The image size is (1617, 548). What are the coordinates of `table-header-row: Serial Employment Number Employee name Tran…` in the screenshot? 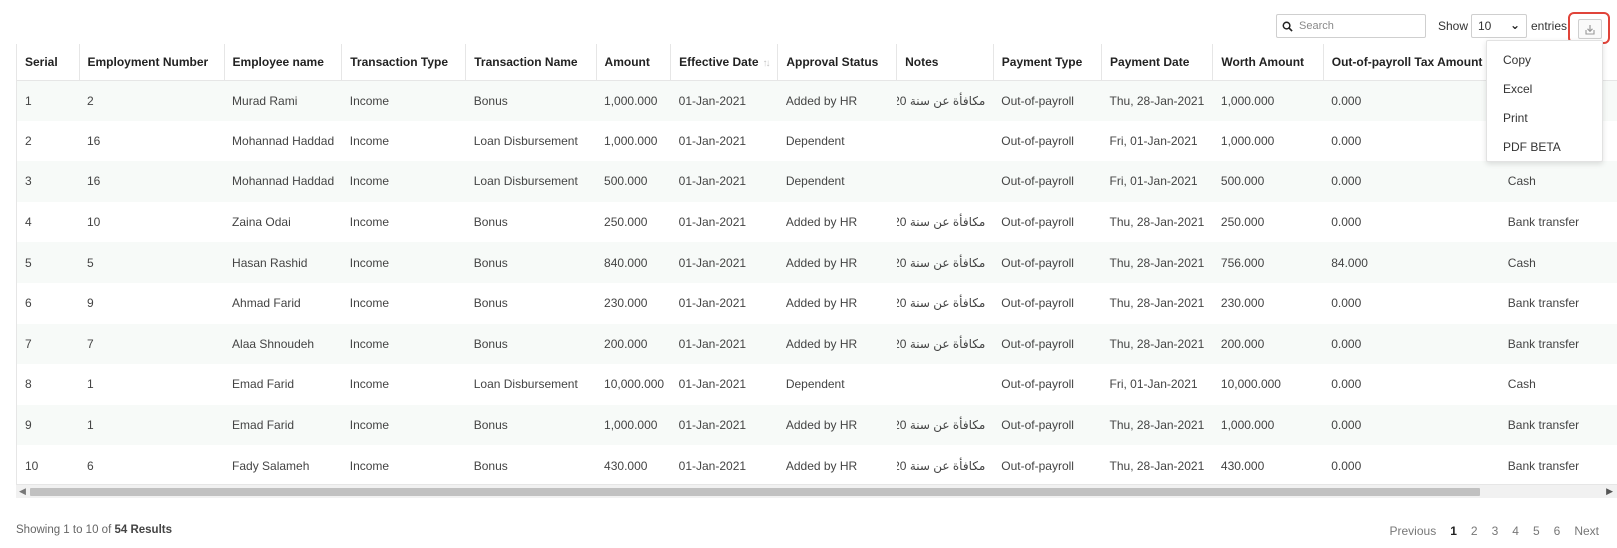 It's located at (817, 62).